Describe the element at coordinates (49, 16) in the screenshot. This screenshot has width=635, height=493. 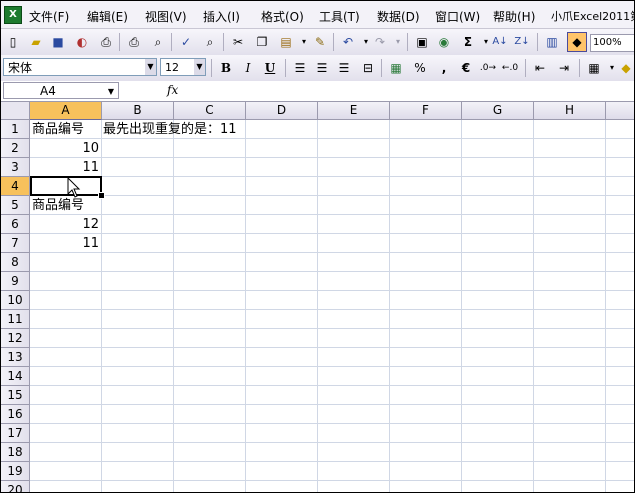
I see `menu-file: 文件(F)` at that location.